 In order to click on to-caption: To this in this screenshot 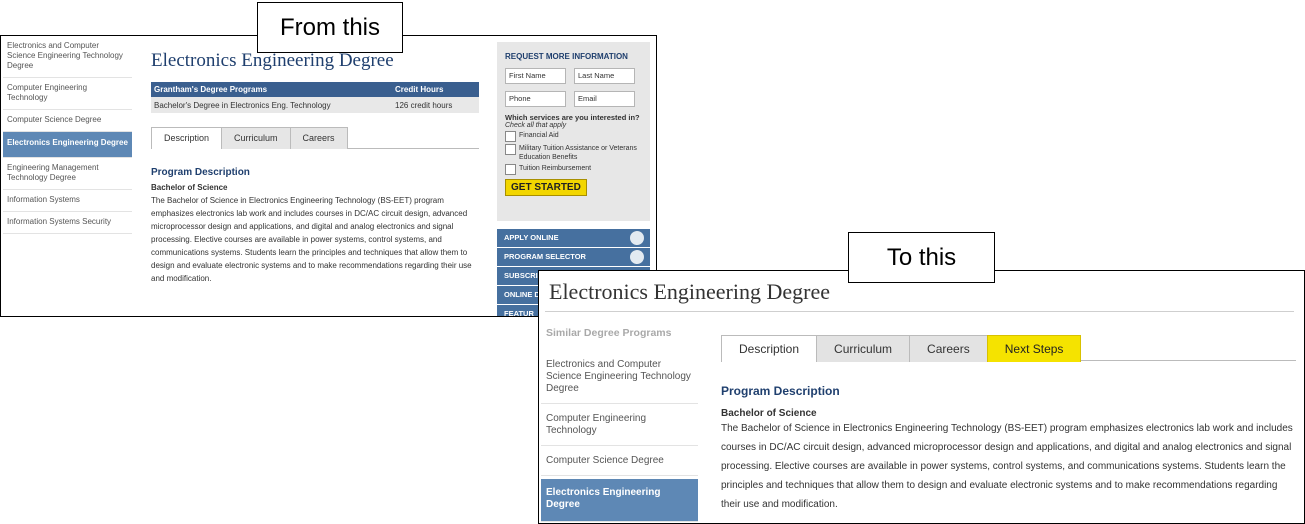, I will do `click(921, 257)`.